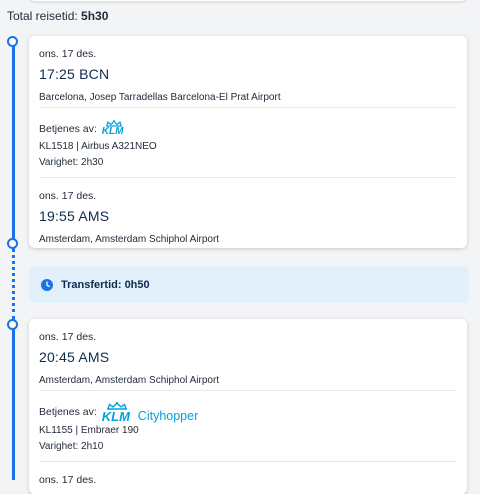 The width and height of the screenshot is (480, 494). What do you see at coordinates (98, 146) in the screenshot?
I see `flight-number: KL1518 | Airbus A321NEO` at bounding box center [98, 146].